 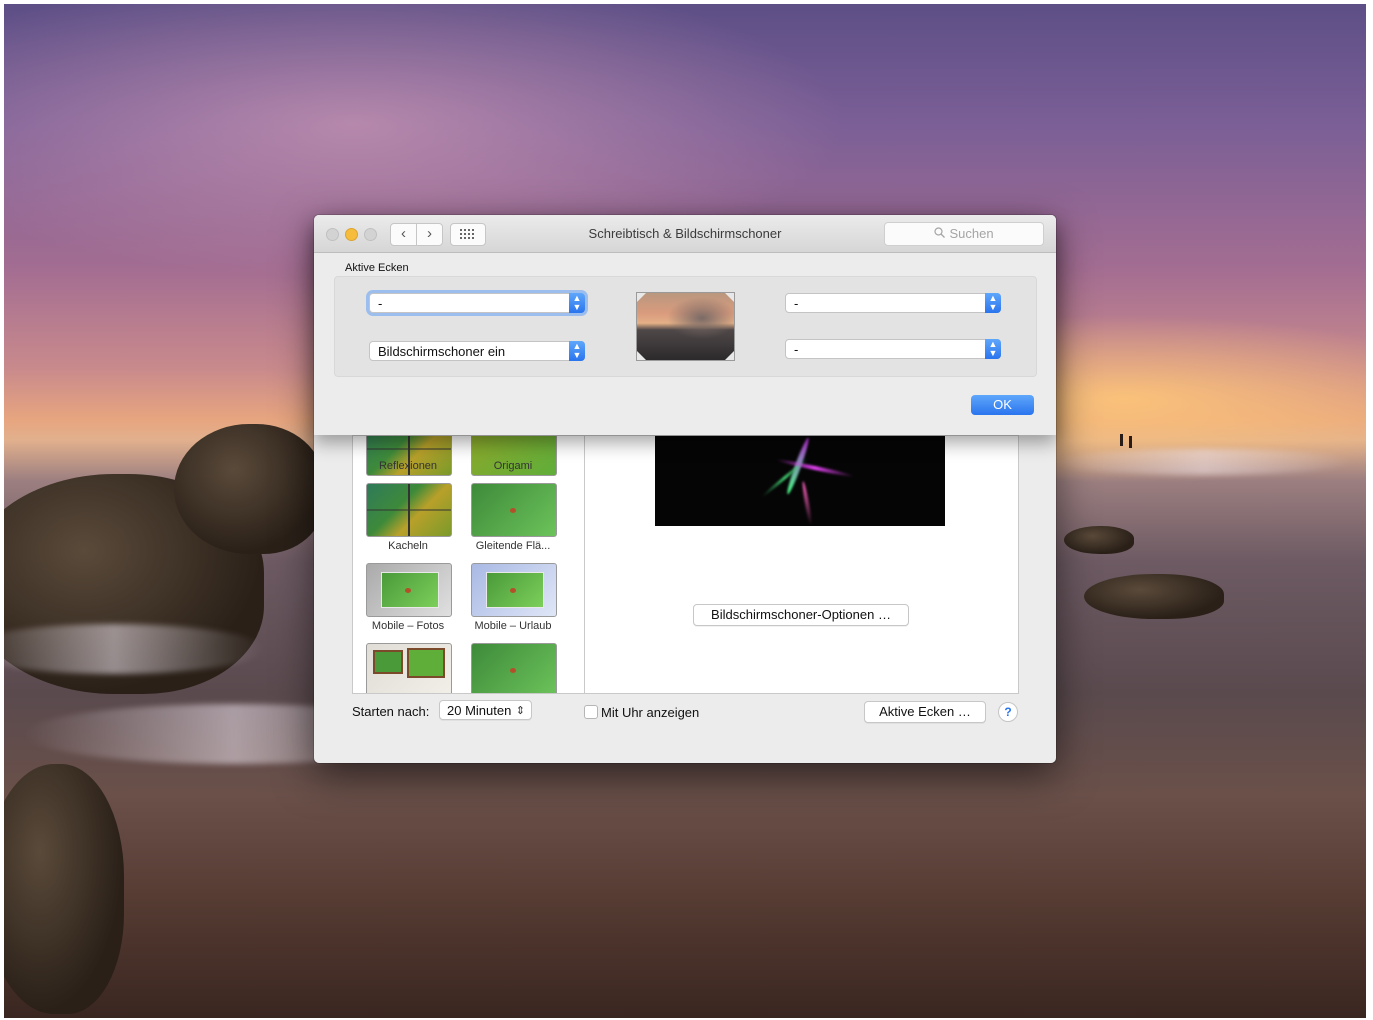 I want to click on show-clock-label: Mit Uhr anzeigen, so click(x=650, y=712).